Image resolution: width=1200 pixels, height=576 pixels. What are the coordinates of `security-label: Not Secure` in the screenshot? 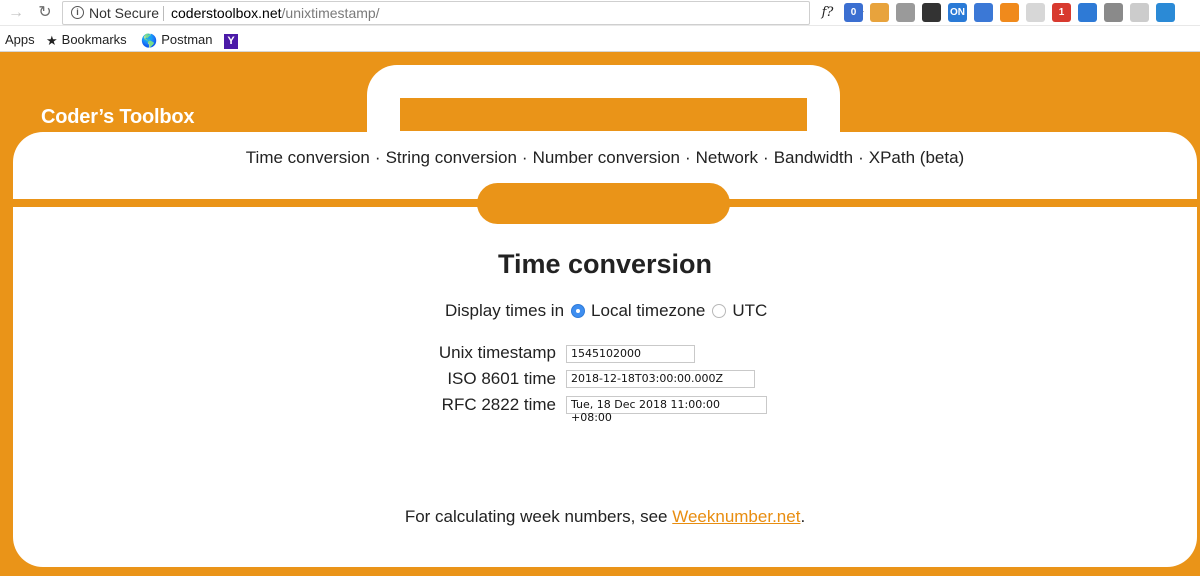 It's located at (124, 13).